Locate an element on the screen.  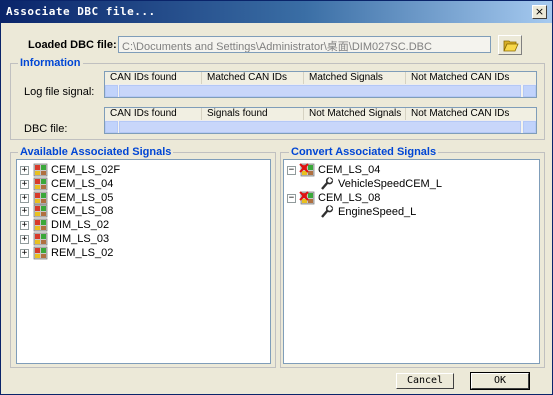
information-title: Information is located at coordinates (50, 63).